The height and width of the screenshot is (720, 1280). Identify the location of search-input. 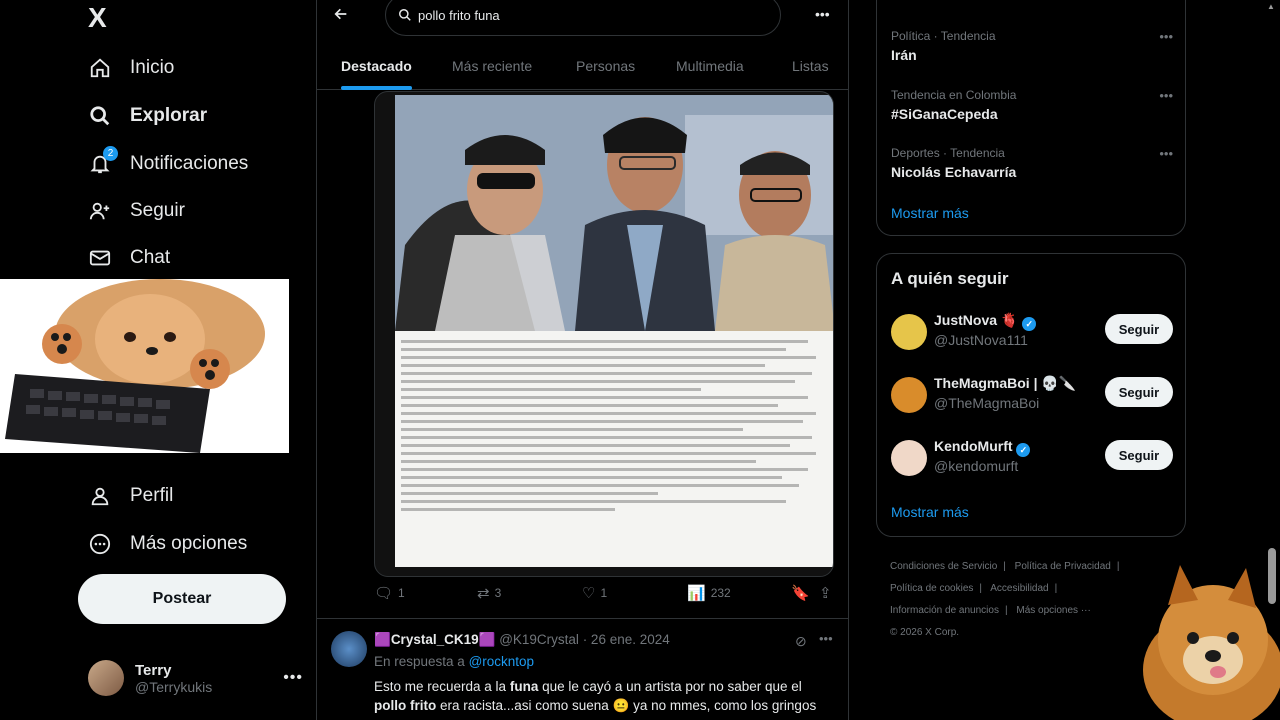
(588, 15).